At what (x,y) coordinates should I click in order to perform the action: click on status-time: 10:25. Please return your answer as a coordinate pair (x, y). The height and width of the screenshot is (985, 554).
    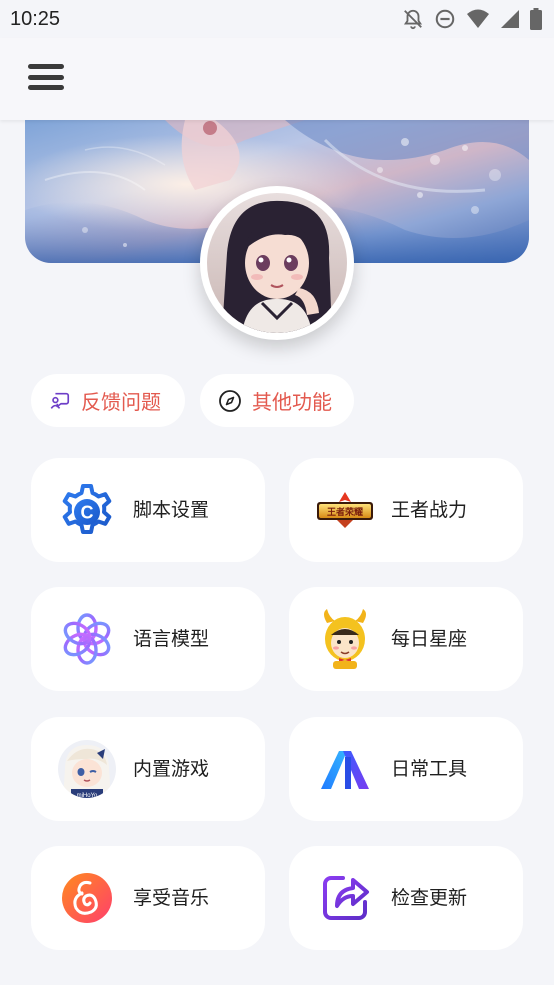
    Looking at the image, I should click on (35, 18).